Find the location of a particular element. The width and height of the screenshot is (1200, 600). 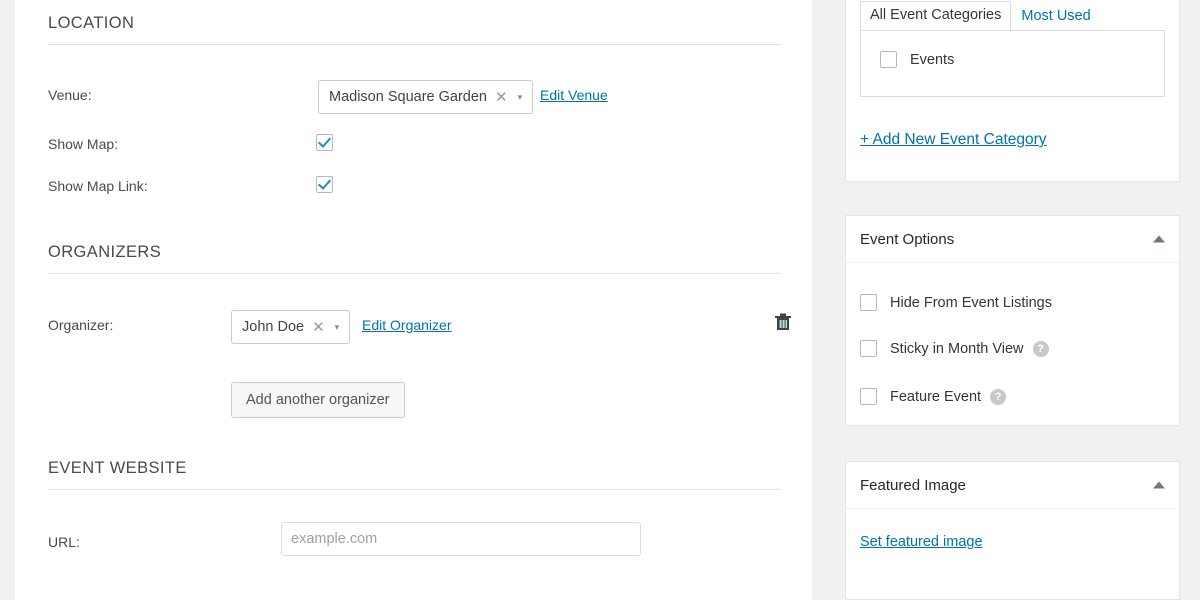

show-map-link-field-row: Show Map Link: is located at coordinates (414, 191).